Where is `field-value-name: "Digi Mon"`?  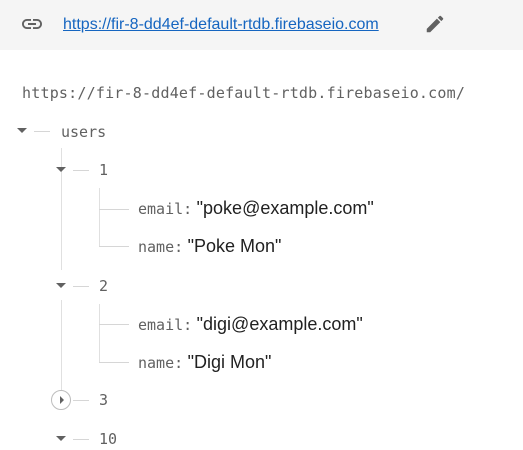
field-value-name: "Digi Mon" is located at coordinates (230, 362).